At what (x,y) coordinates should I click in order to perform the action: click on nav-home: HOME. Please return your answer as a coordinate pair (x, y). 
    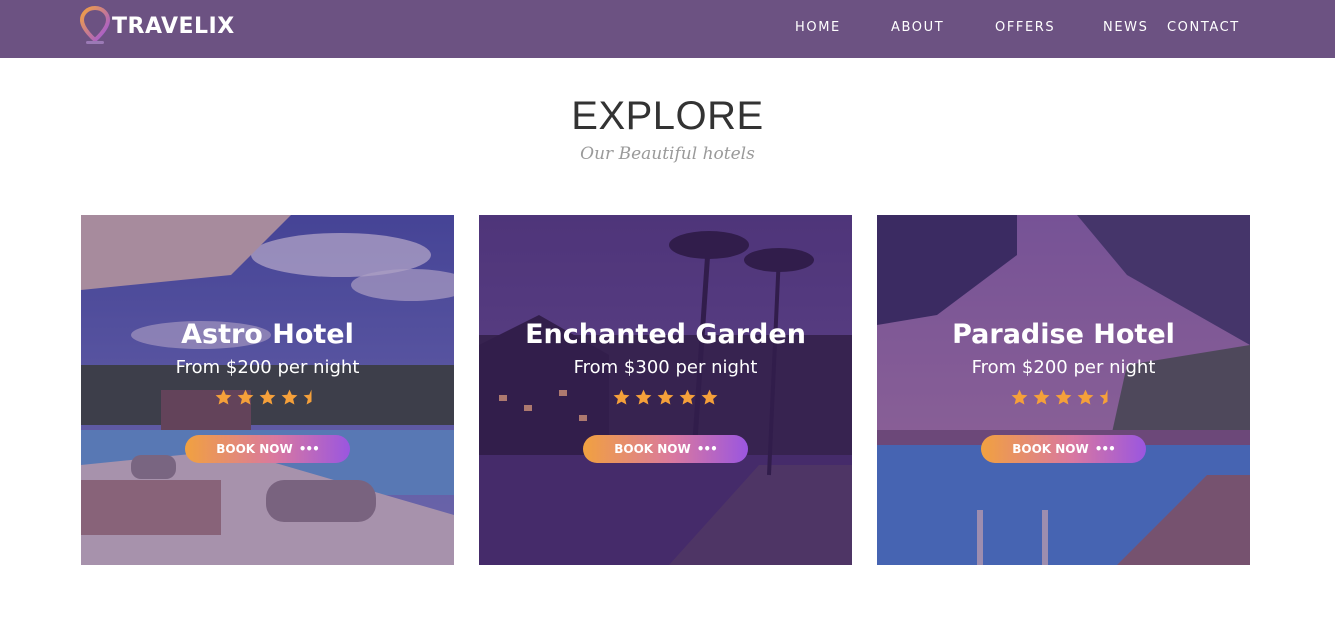
    Looking at the image, I should click on (818, 27).